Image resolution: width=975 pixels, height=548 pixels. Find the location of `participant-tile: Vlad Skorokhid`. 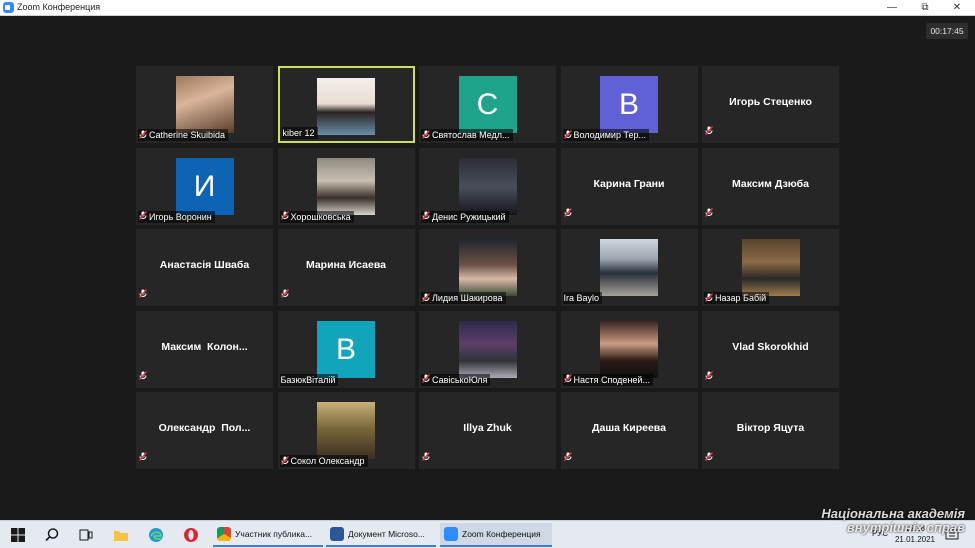

participant-tile: Vlad Skorokhid is located at coordinates (770, 349).